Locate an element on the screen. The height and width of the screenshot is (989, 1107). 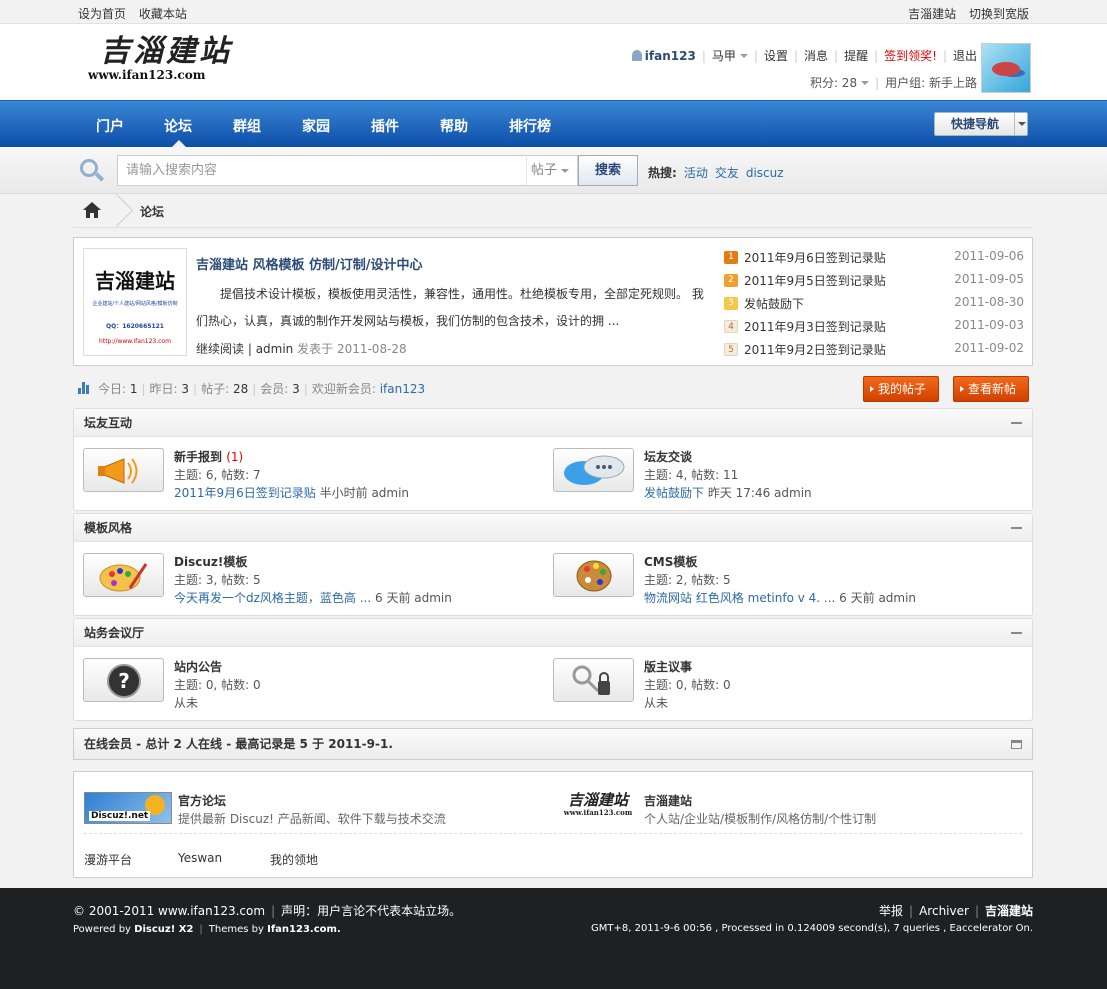
usergroup-link: 用户组: 新手上路 is located at coordinates (931, 83).